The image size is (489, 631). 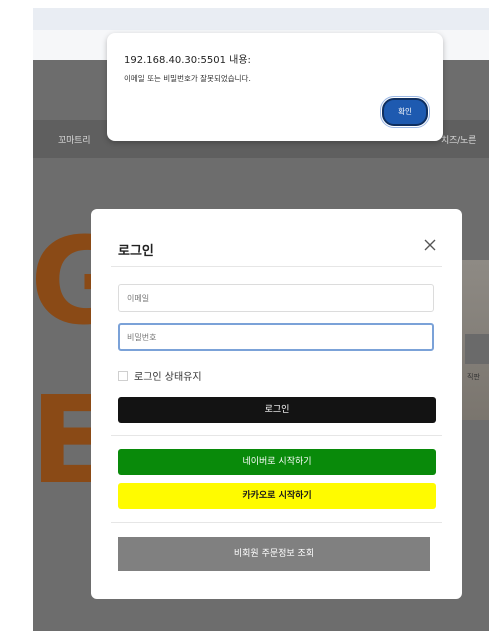 I want to click on naver-login-button: 네이버로 시작하기, so click(x=277, y=462).